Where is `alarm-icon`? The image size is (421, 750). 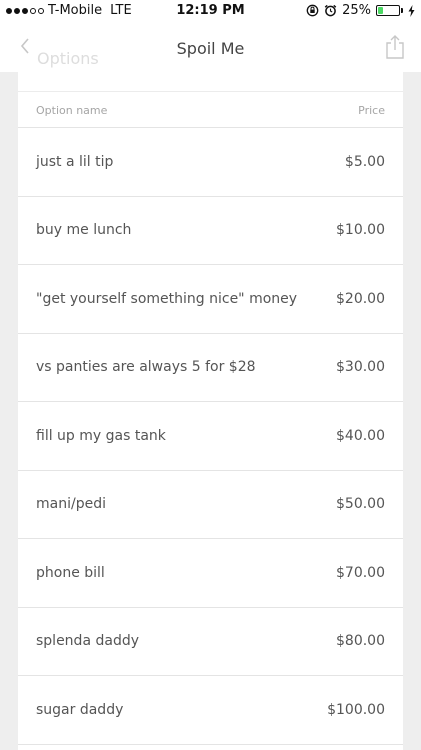 alarm-icon is located at coordinates (330, 10).